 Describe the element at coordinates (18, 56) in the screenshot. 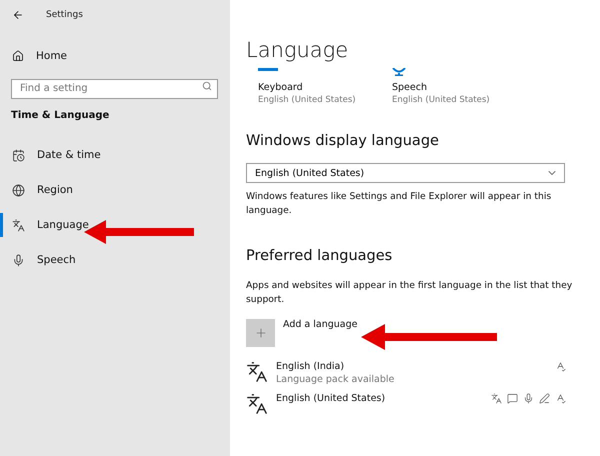

I see `home-icon` at that location.